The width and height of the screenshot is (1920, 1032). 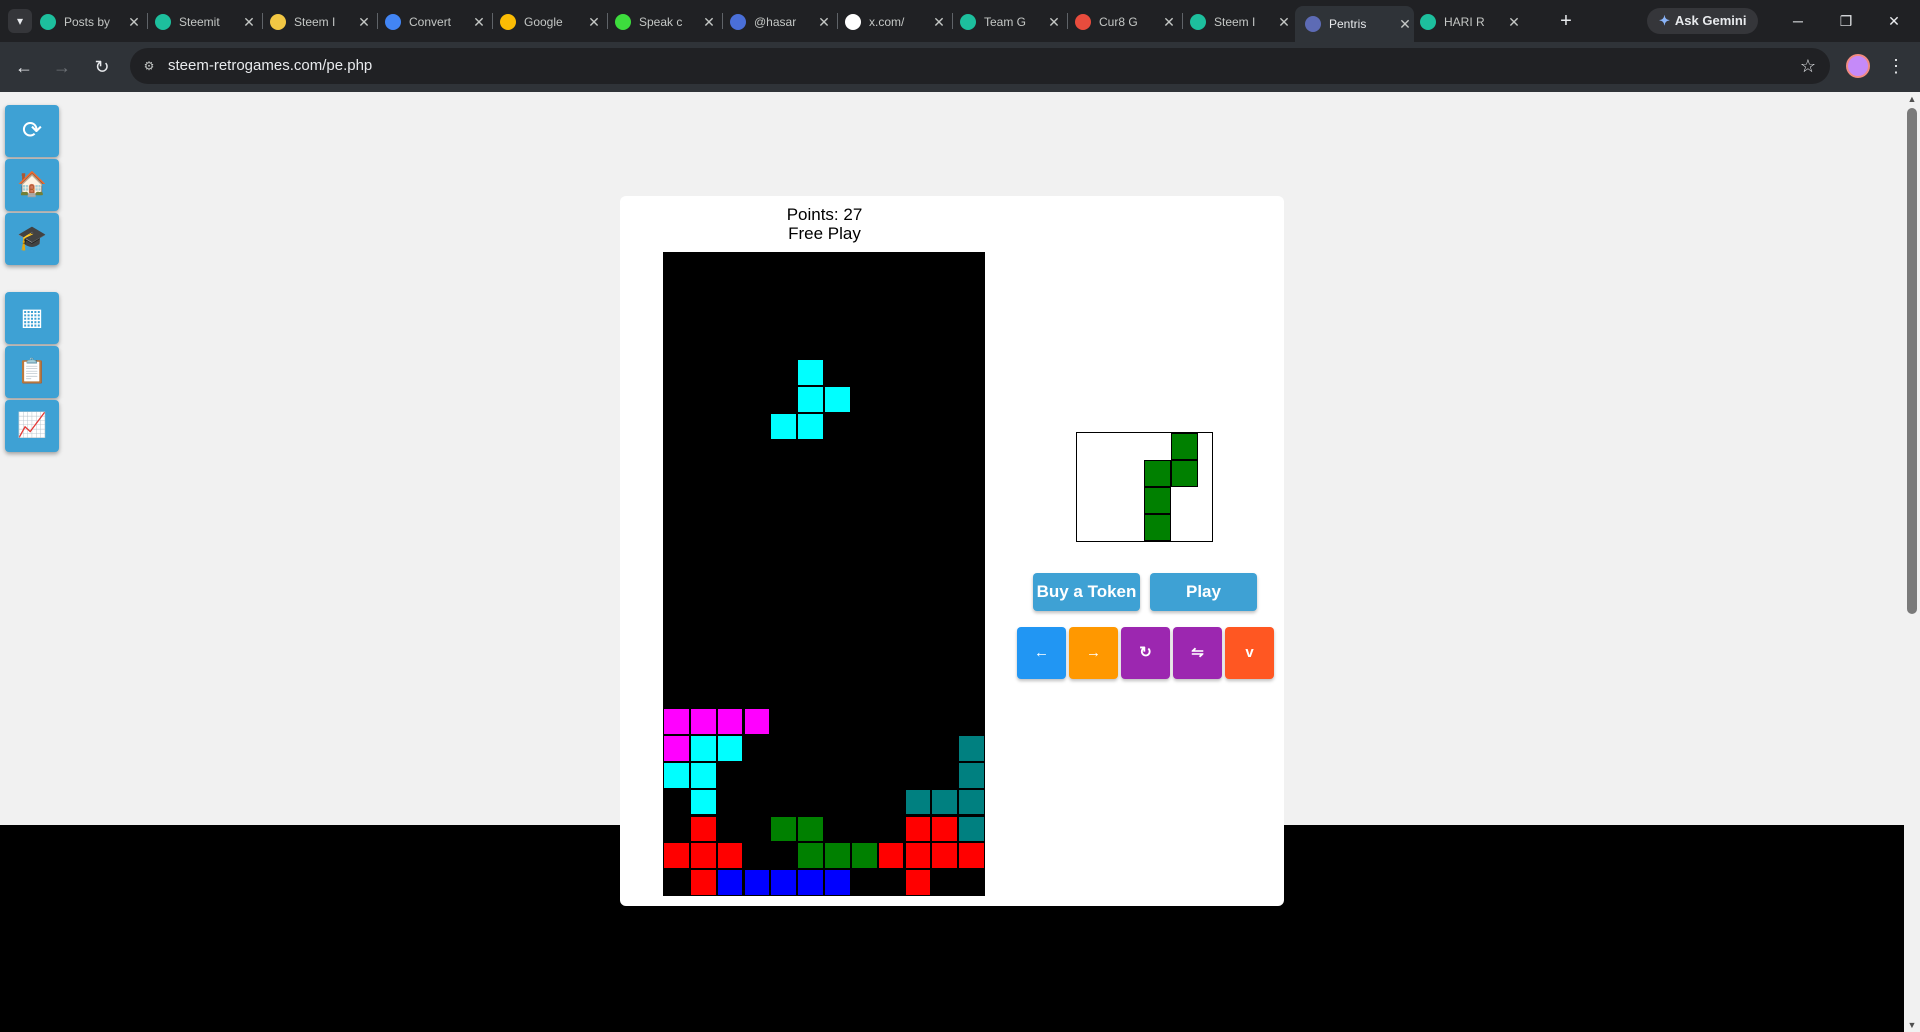 I want to click on tab-google-drive: Convert ✕, so click(x=436, y=22).